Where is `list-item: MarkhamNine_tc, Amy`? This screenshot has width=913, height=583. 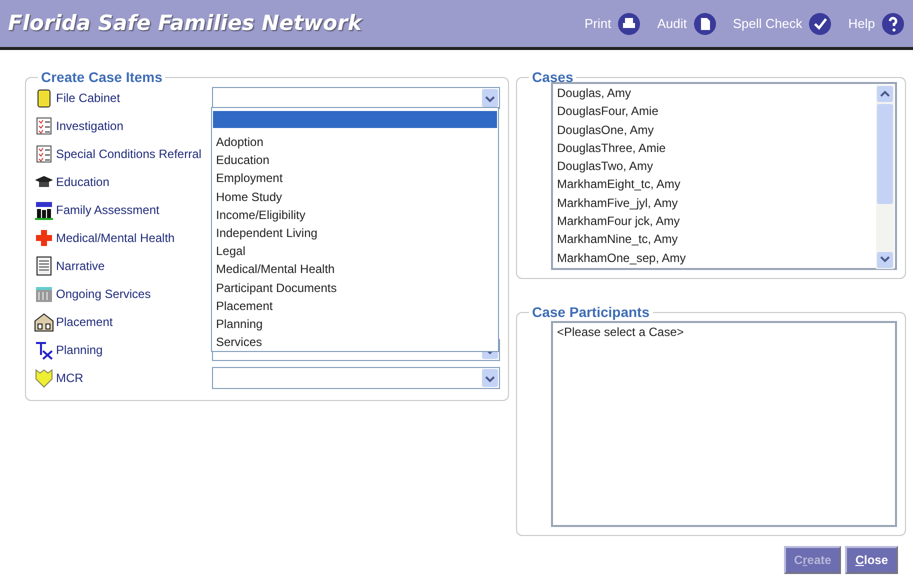 list-item: MarkhamNine_tc, Amy is located at coordinates (724, 239).